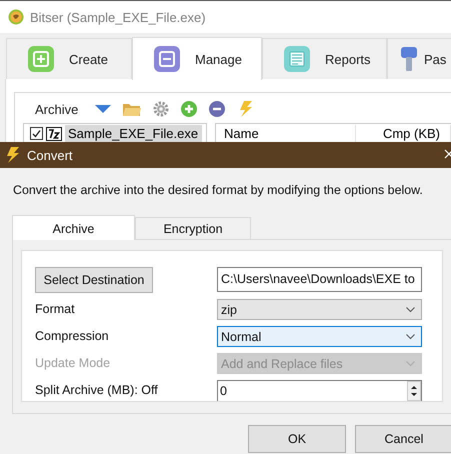 Image resolution: width=451 pixels, height=454 pixels. I want to click on destination-field: C:\Users\navee\Downloads\EXE to, so click(319, 279).